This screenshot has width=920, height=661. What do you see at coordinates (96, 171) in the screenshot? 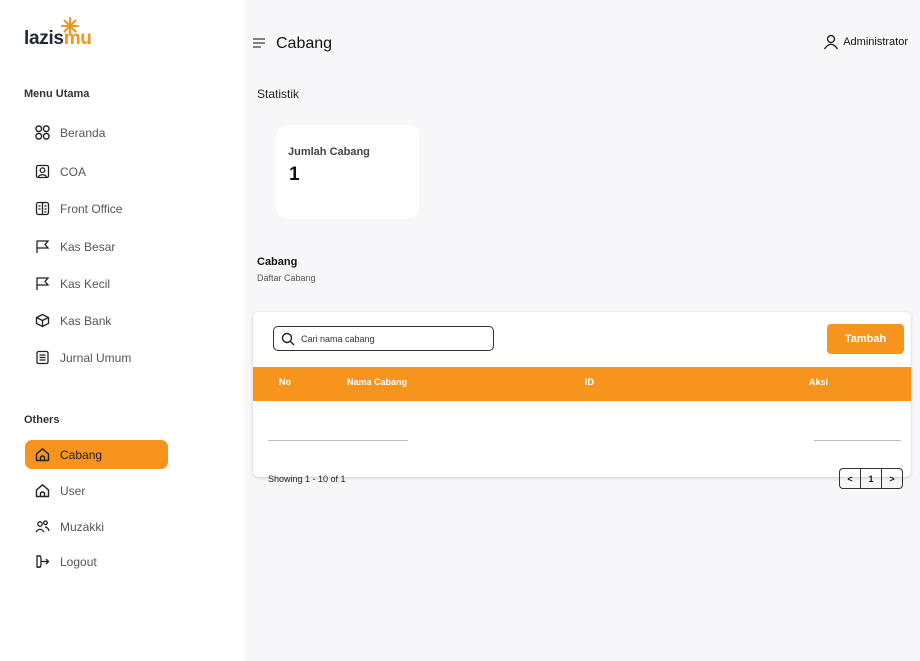
I see `sidebar-item-coa: COA` at bounding box center [96, 171].